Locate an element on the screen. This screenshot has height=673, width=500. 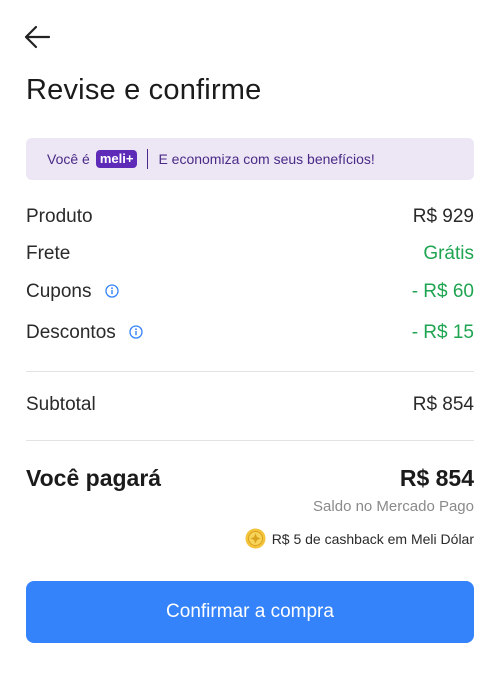
banner-prefix: Você é is located at coordinates (68, 159).